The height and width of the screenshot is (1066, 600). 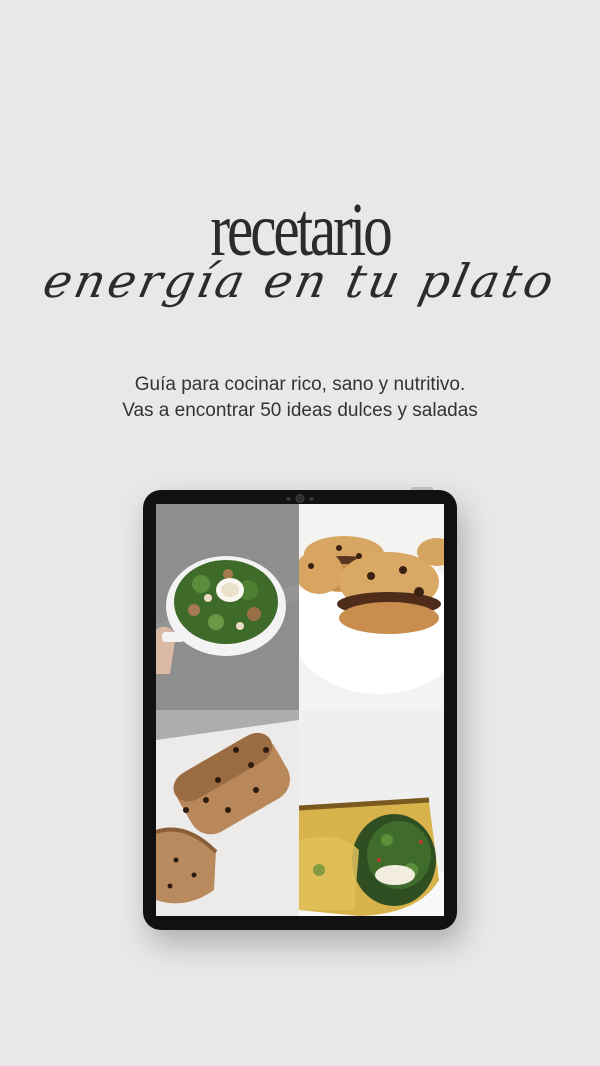 I want to click on camera-icon, so click(x=300, y=498).